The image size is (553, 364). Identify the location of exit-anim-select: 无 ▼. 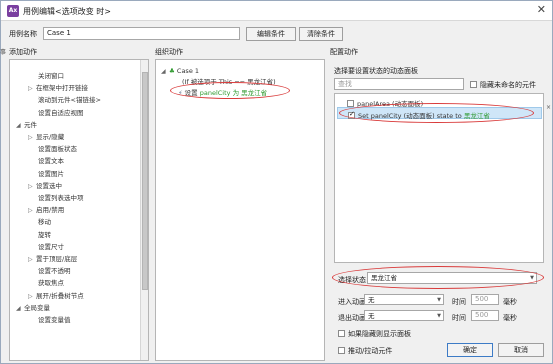
(404, 315).